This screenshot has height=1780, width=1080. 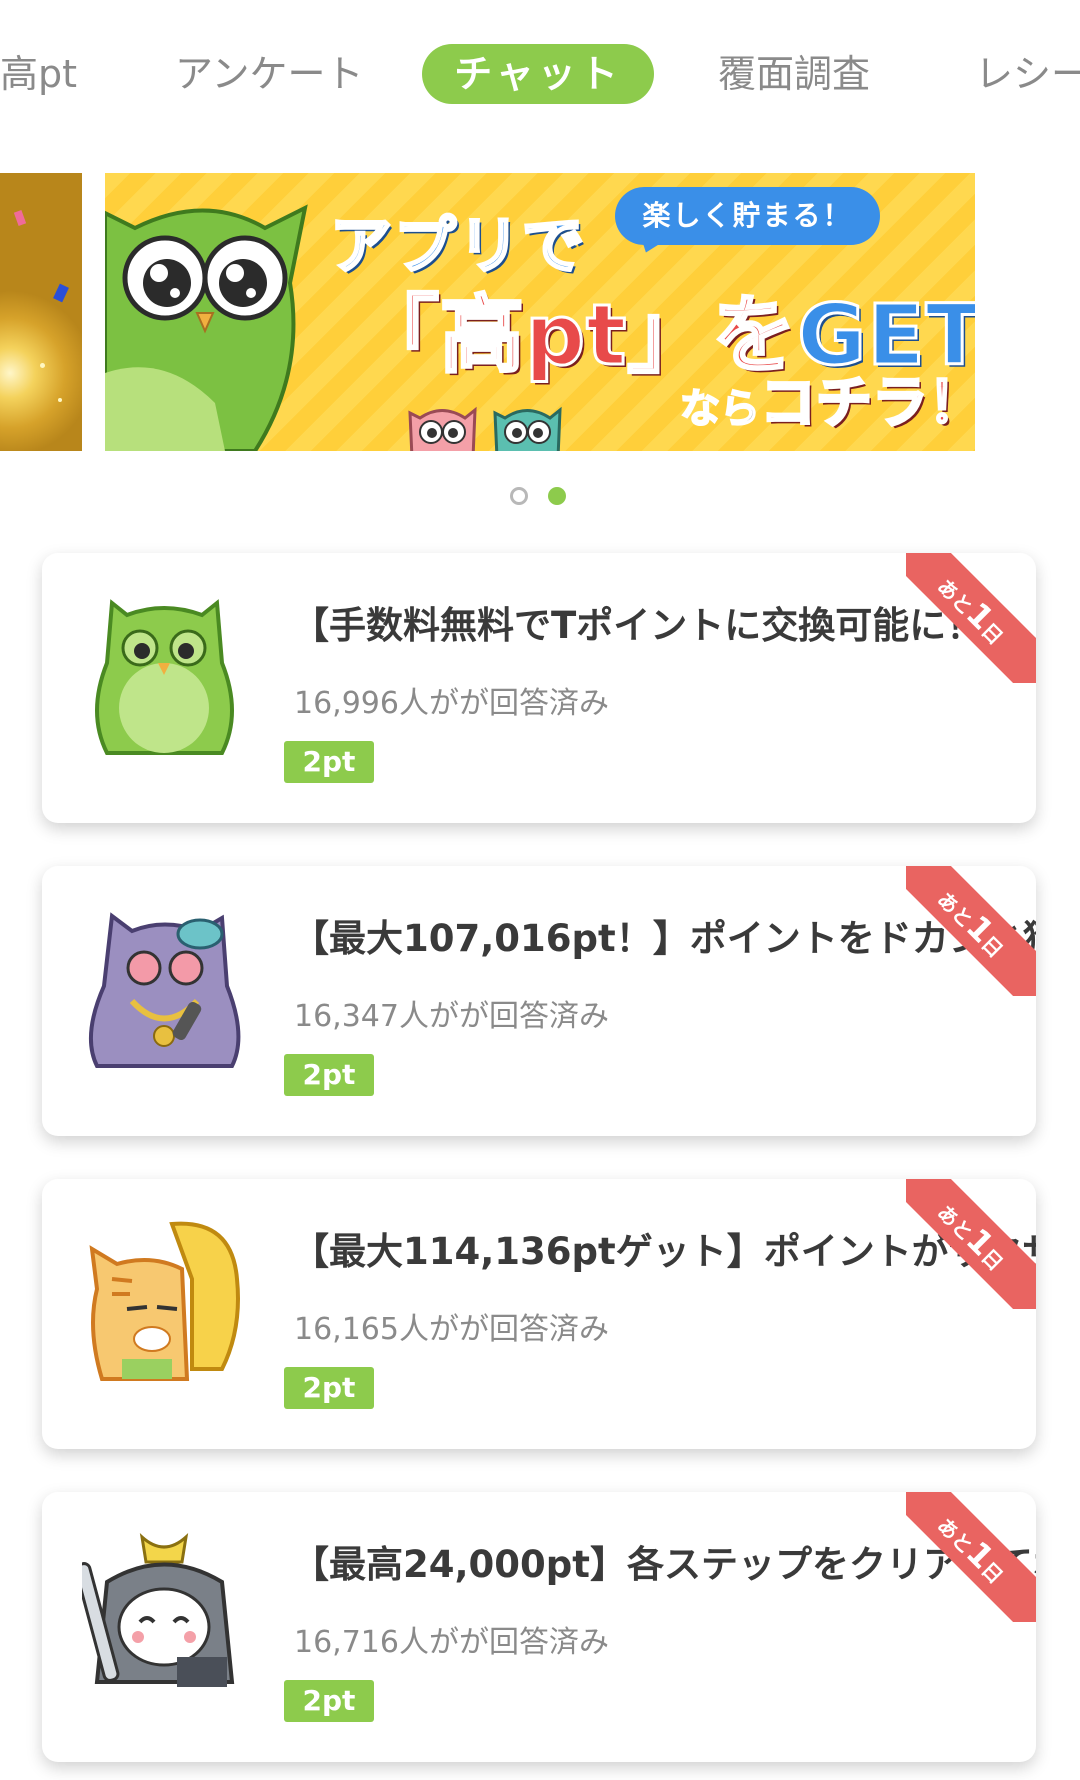 What do you see at coordinates (557, 496) in the screenshot?
I see `carousel-dot-active` at bounding box center [557, 496].